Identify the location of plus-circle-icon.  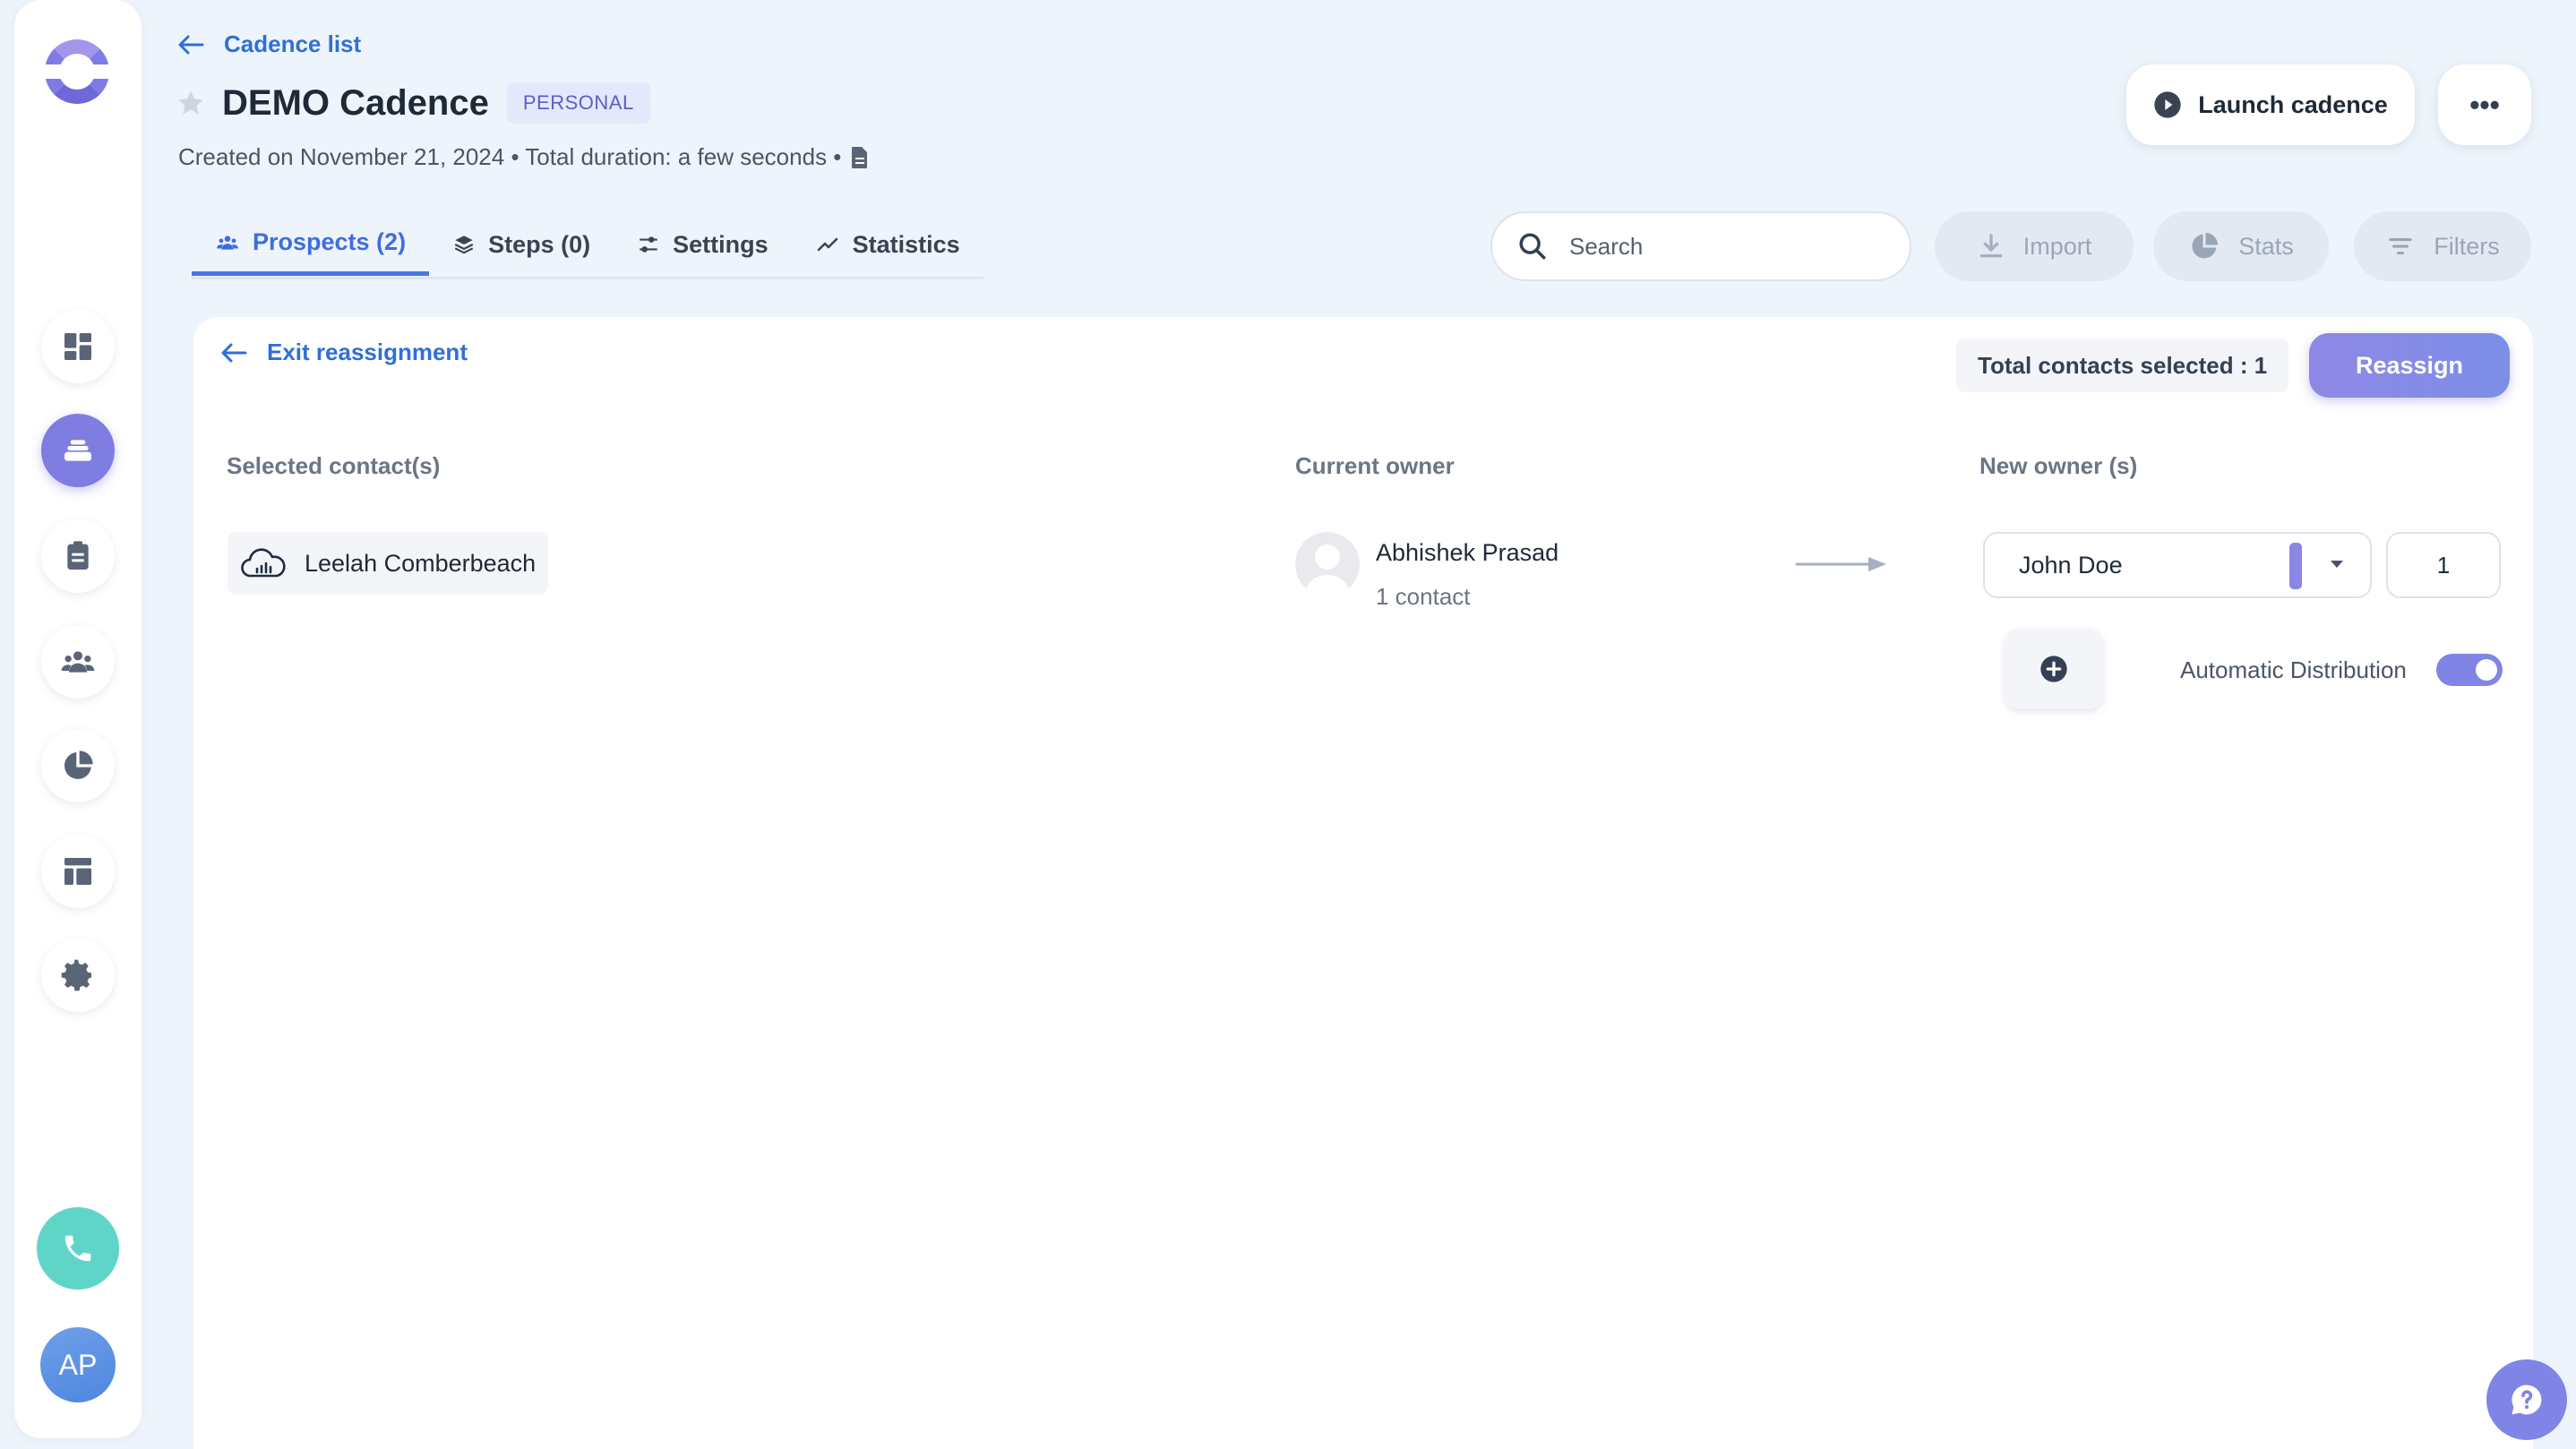
(2053, 669).